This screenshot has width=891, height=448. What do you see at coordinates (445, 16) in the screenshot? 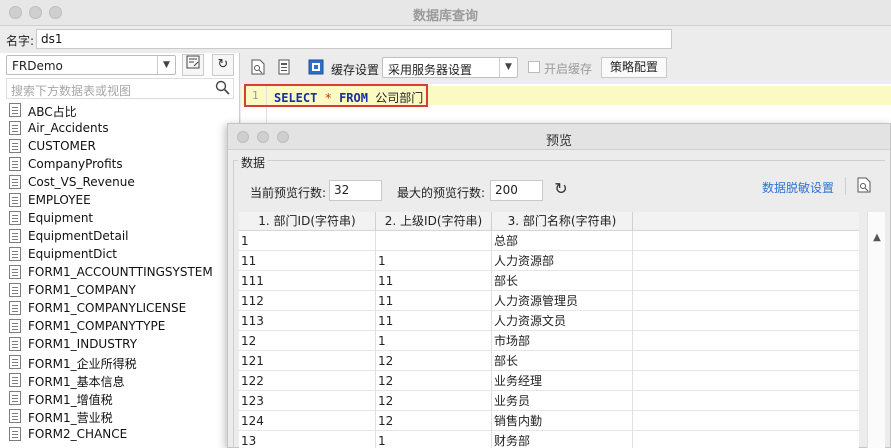
I see `window-title: 数据库查询` at bounding box center [445, 16].